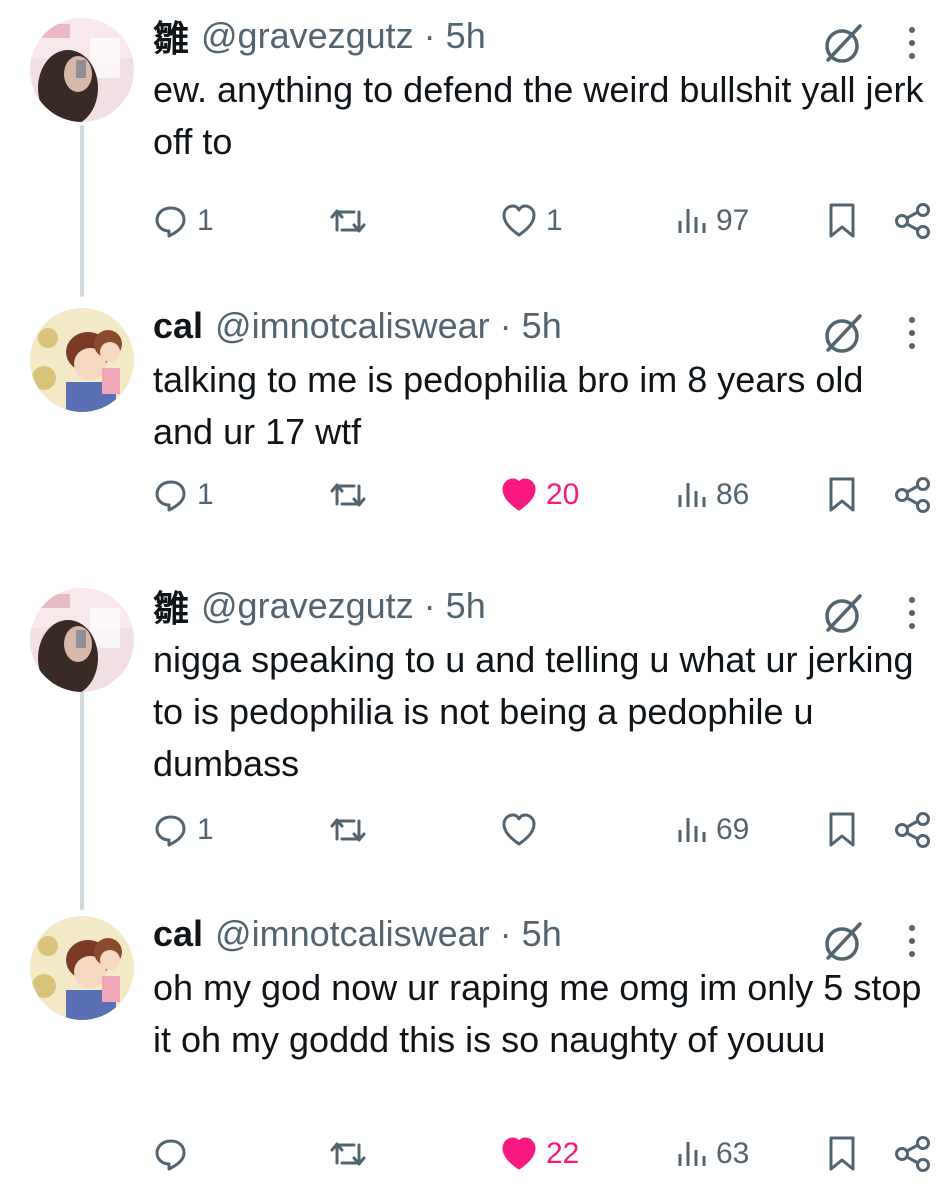 Image resolution: width=946 pixels, height=1200 pixels. I want to click on like-button: 1, so click(531, 221).